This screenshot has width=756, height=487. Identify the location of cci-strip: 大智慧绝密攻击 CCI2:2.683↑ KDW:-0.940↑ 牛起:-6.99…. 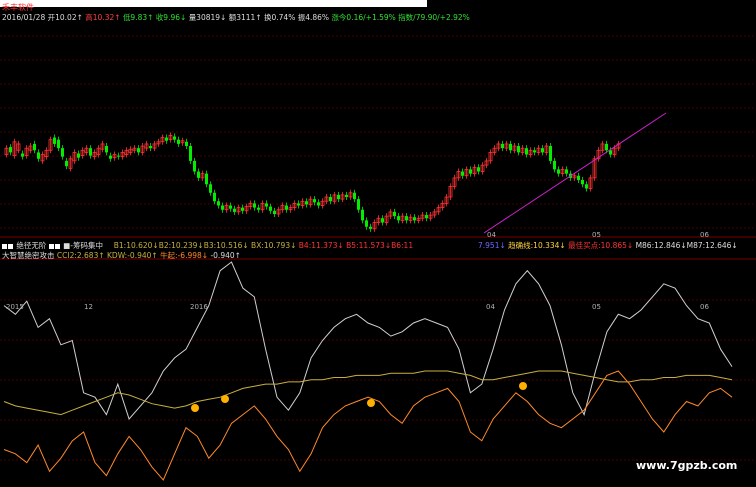
(379, 255).